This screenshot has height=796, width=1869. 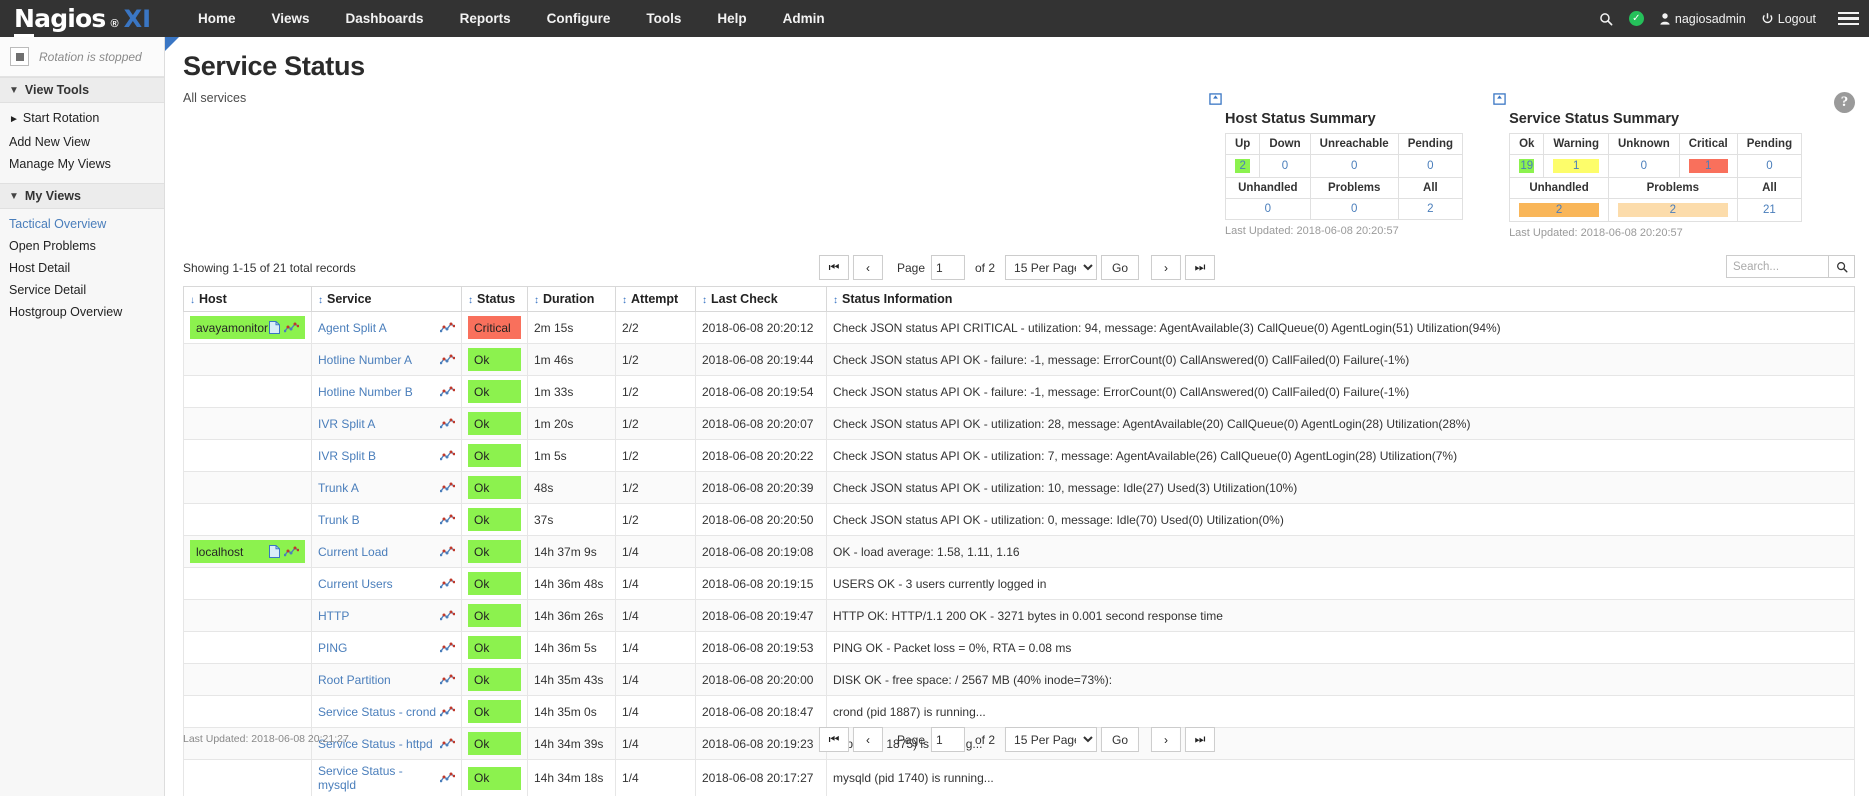 What do you see at coordinates (1842, 266) in the screenshot?
I see `search-submit-button` at bounding box center [1842, 266].